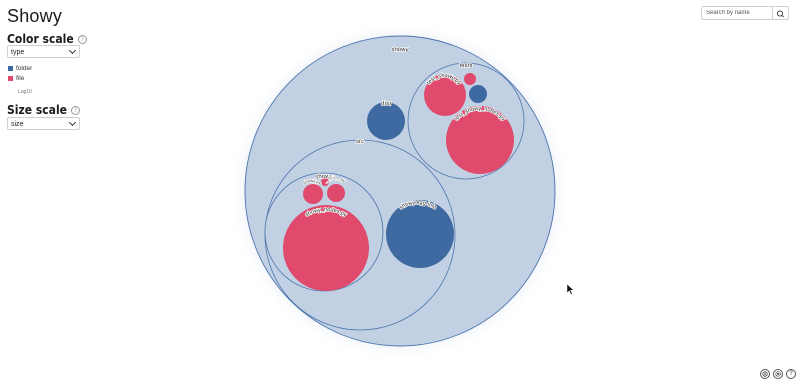  What do you see at coordinates (570, 289) in the screenshot?
I see `mouse-cursor-icon` at bounding box center [570, 289].